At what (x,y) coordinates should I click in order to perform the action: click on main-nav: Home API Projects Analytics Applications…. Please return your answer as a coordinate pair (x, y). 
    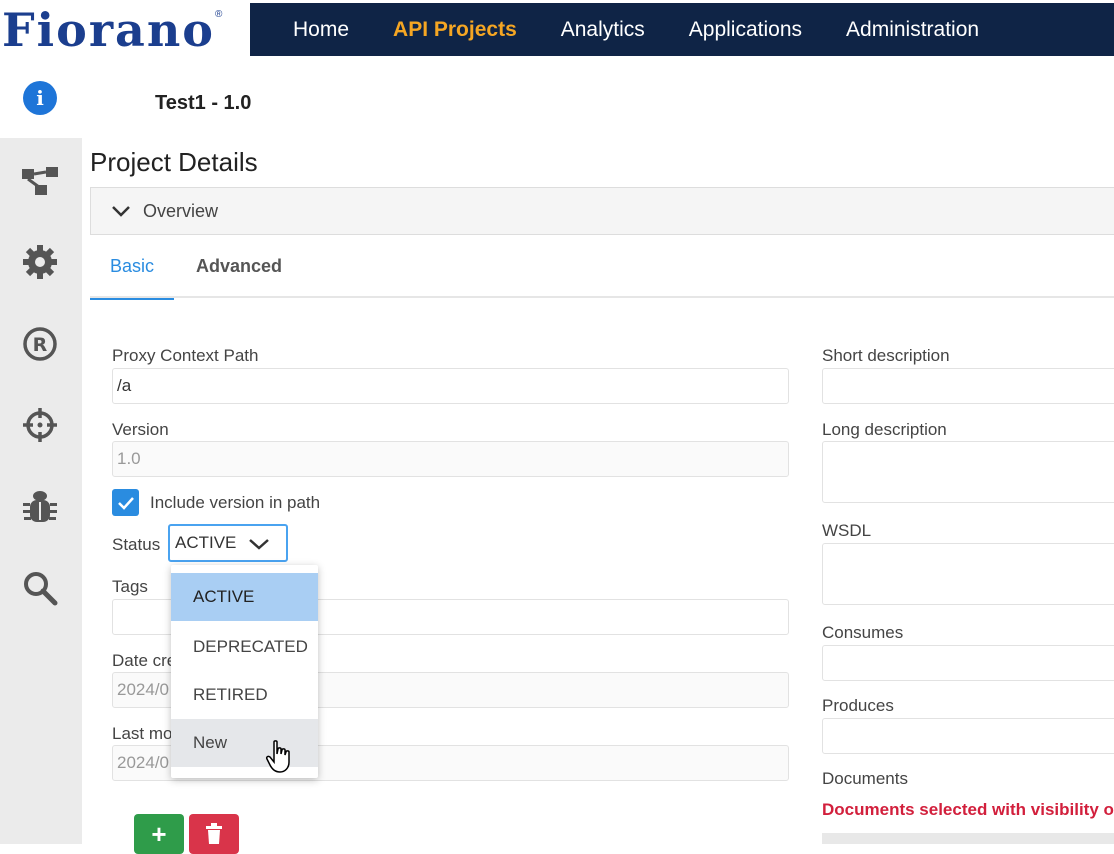
    Looking at the image, I should click on (682, 29).